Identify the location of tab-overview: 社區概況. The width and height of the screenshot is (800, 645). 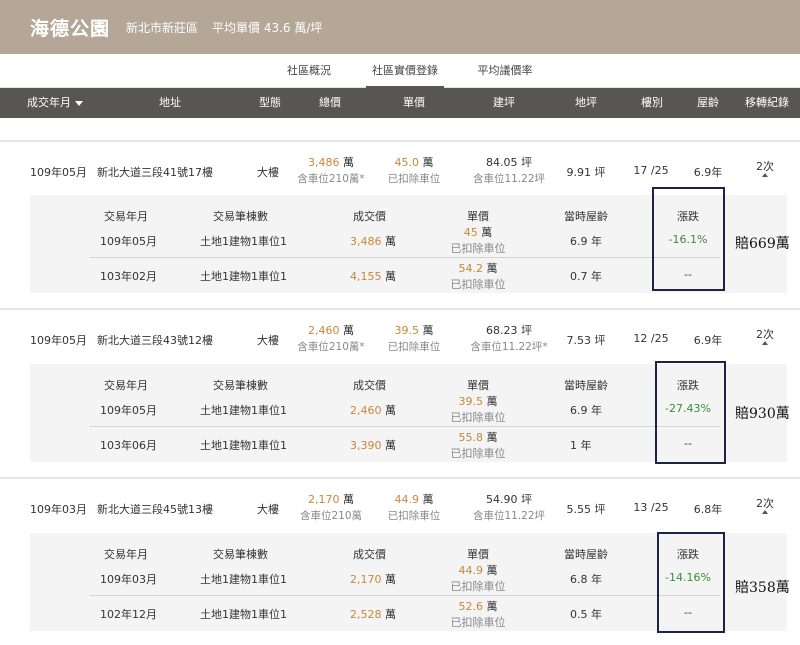
(309, 71).